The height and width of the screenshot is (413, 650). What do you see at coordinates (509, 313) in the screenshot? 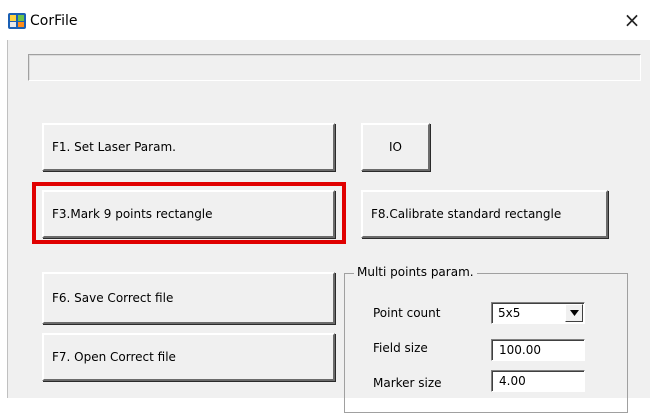
I see `point-count-value: 5x5` at bounding box center [509, 313].